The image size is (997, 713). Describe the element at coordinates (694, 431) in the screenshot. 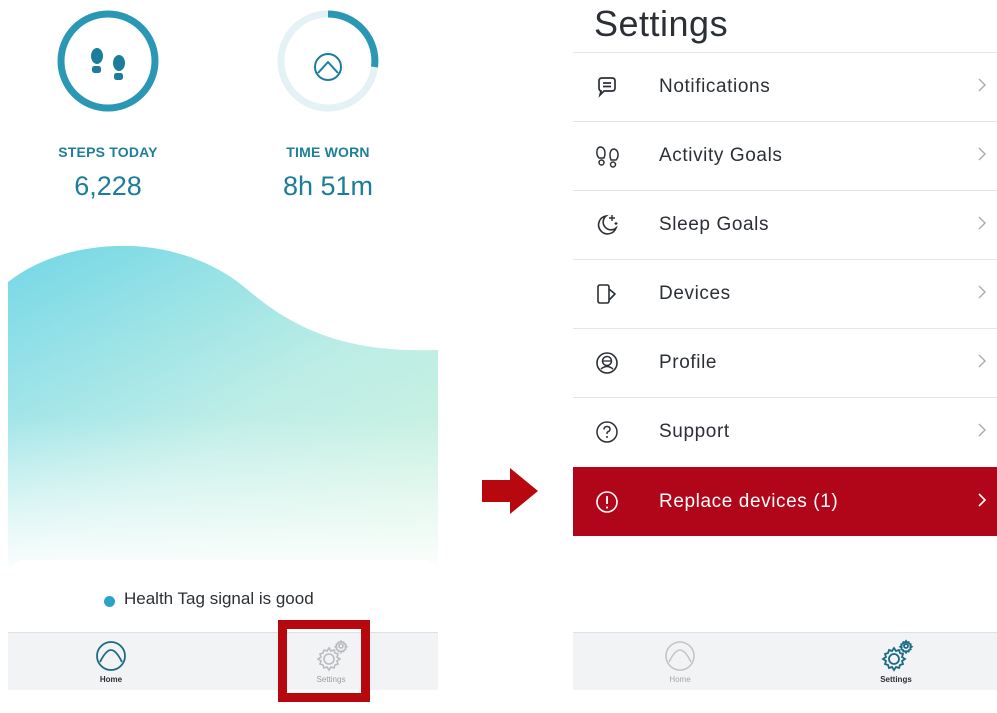

I see `menu-item-label: Support` at that location.